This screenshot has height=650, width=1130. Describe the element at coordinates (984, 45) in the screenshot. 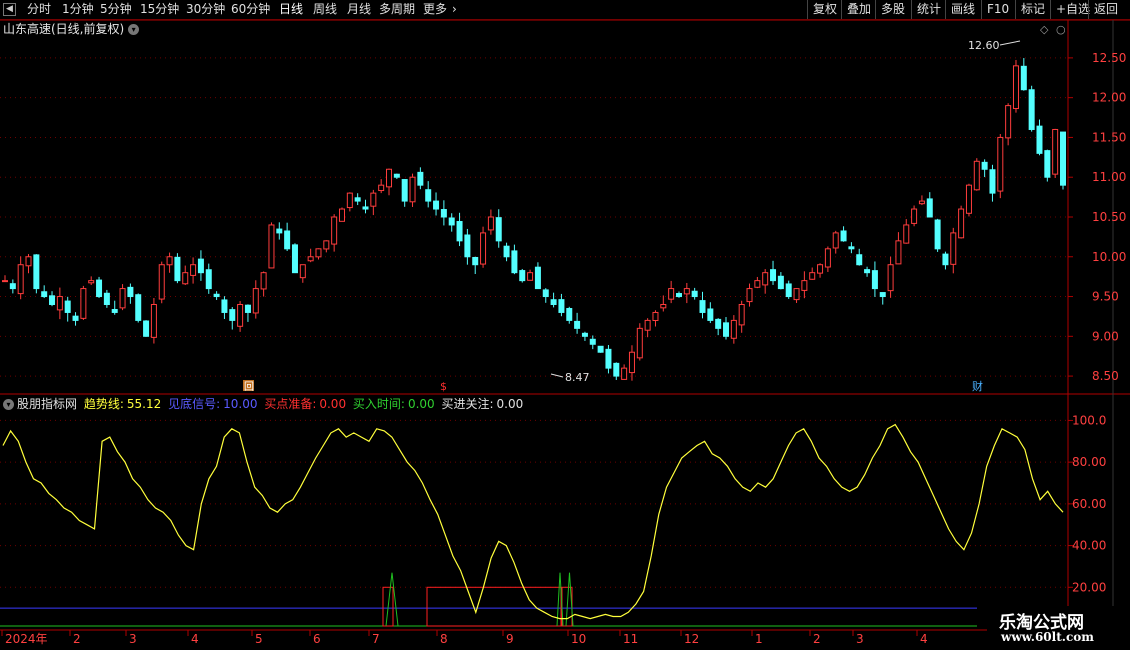

I see `high-price-label: 12.60` at that location.